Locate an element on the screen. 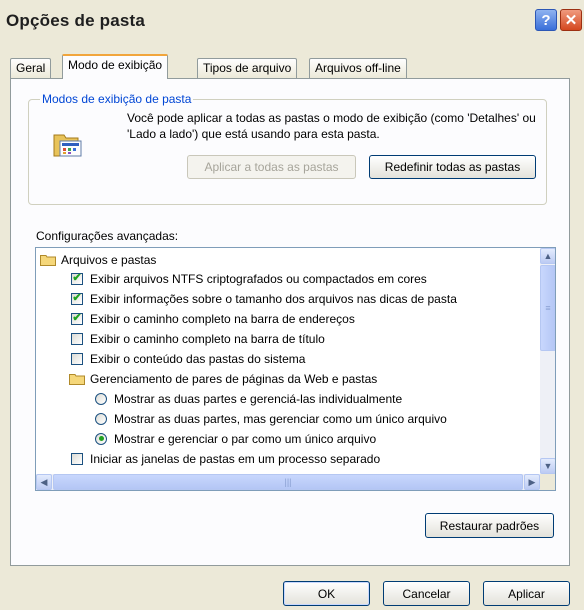 Image resolution: width=584 pixels, height=610 pixels. horizontal-scroll-thumb: ||| is located at coordinates (288, 482).